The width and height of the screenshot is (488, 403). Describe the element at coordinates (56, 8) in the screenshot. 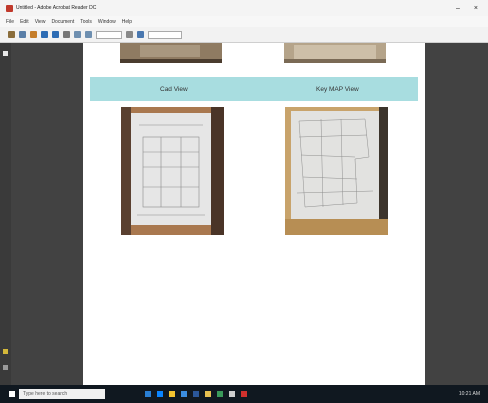

I see `window-title: Untitled - Adobe Acrobat Reader DC` at that location.